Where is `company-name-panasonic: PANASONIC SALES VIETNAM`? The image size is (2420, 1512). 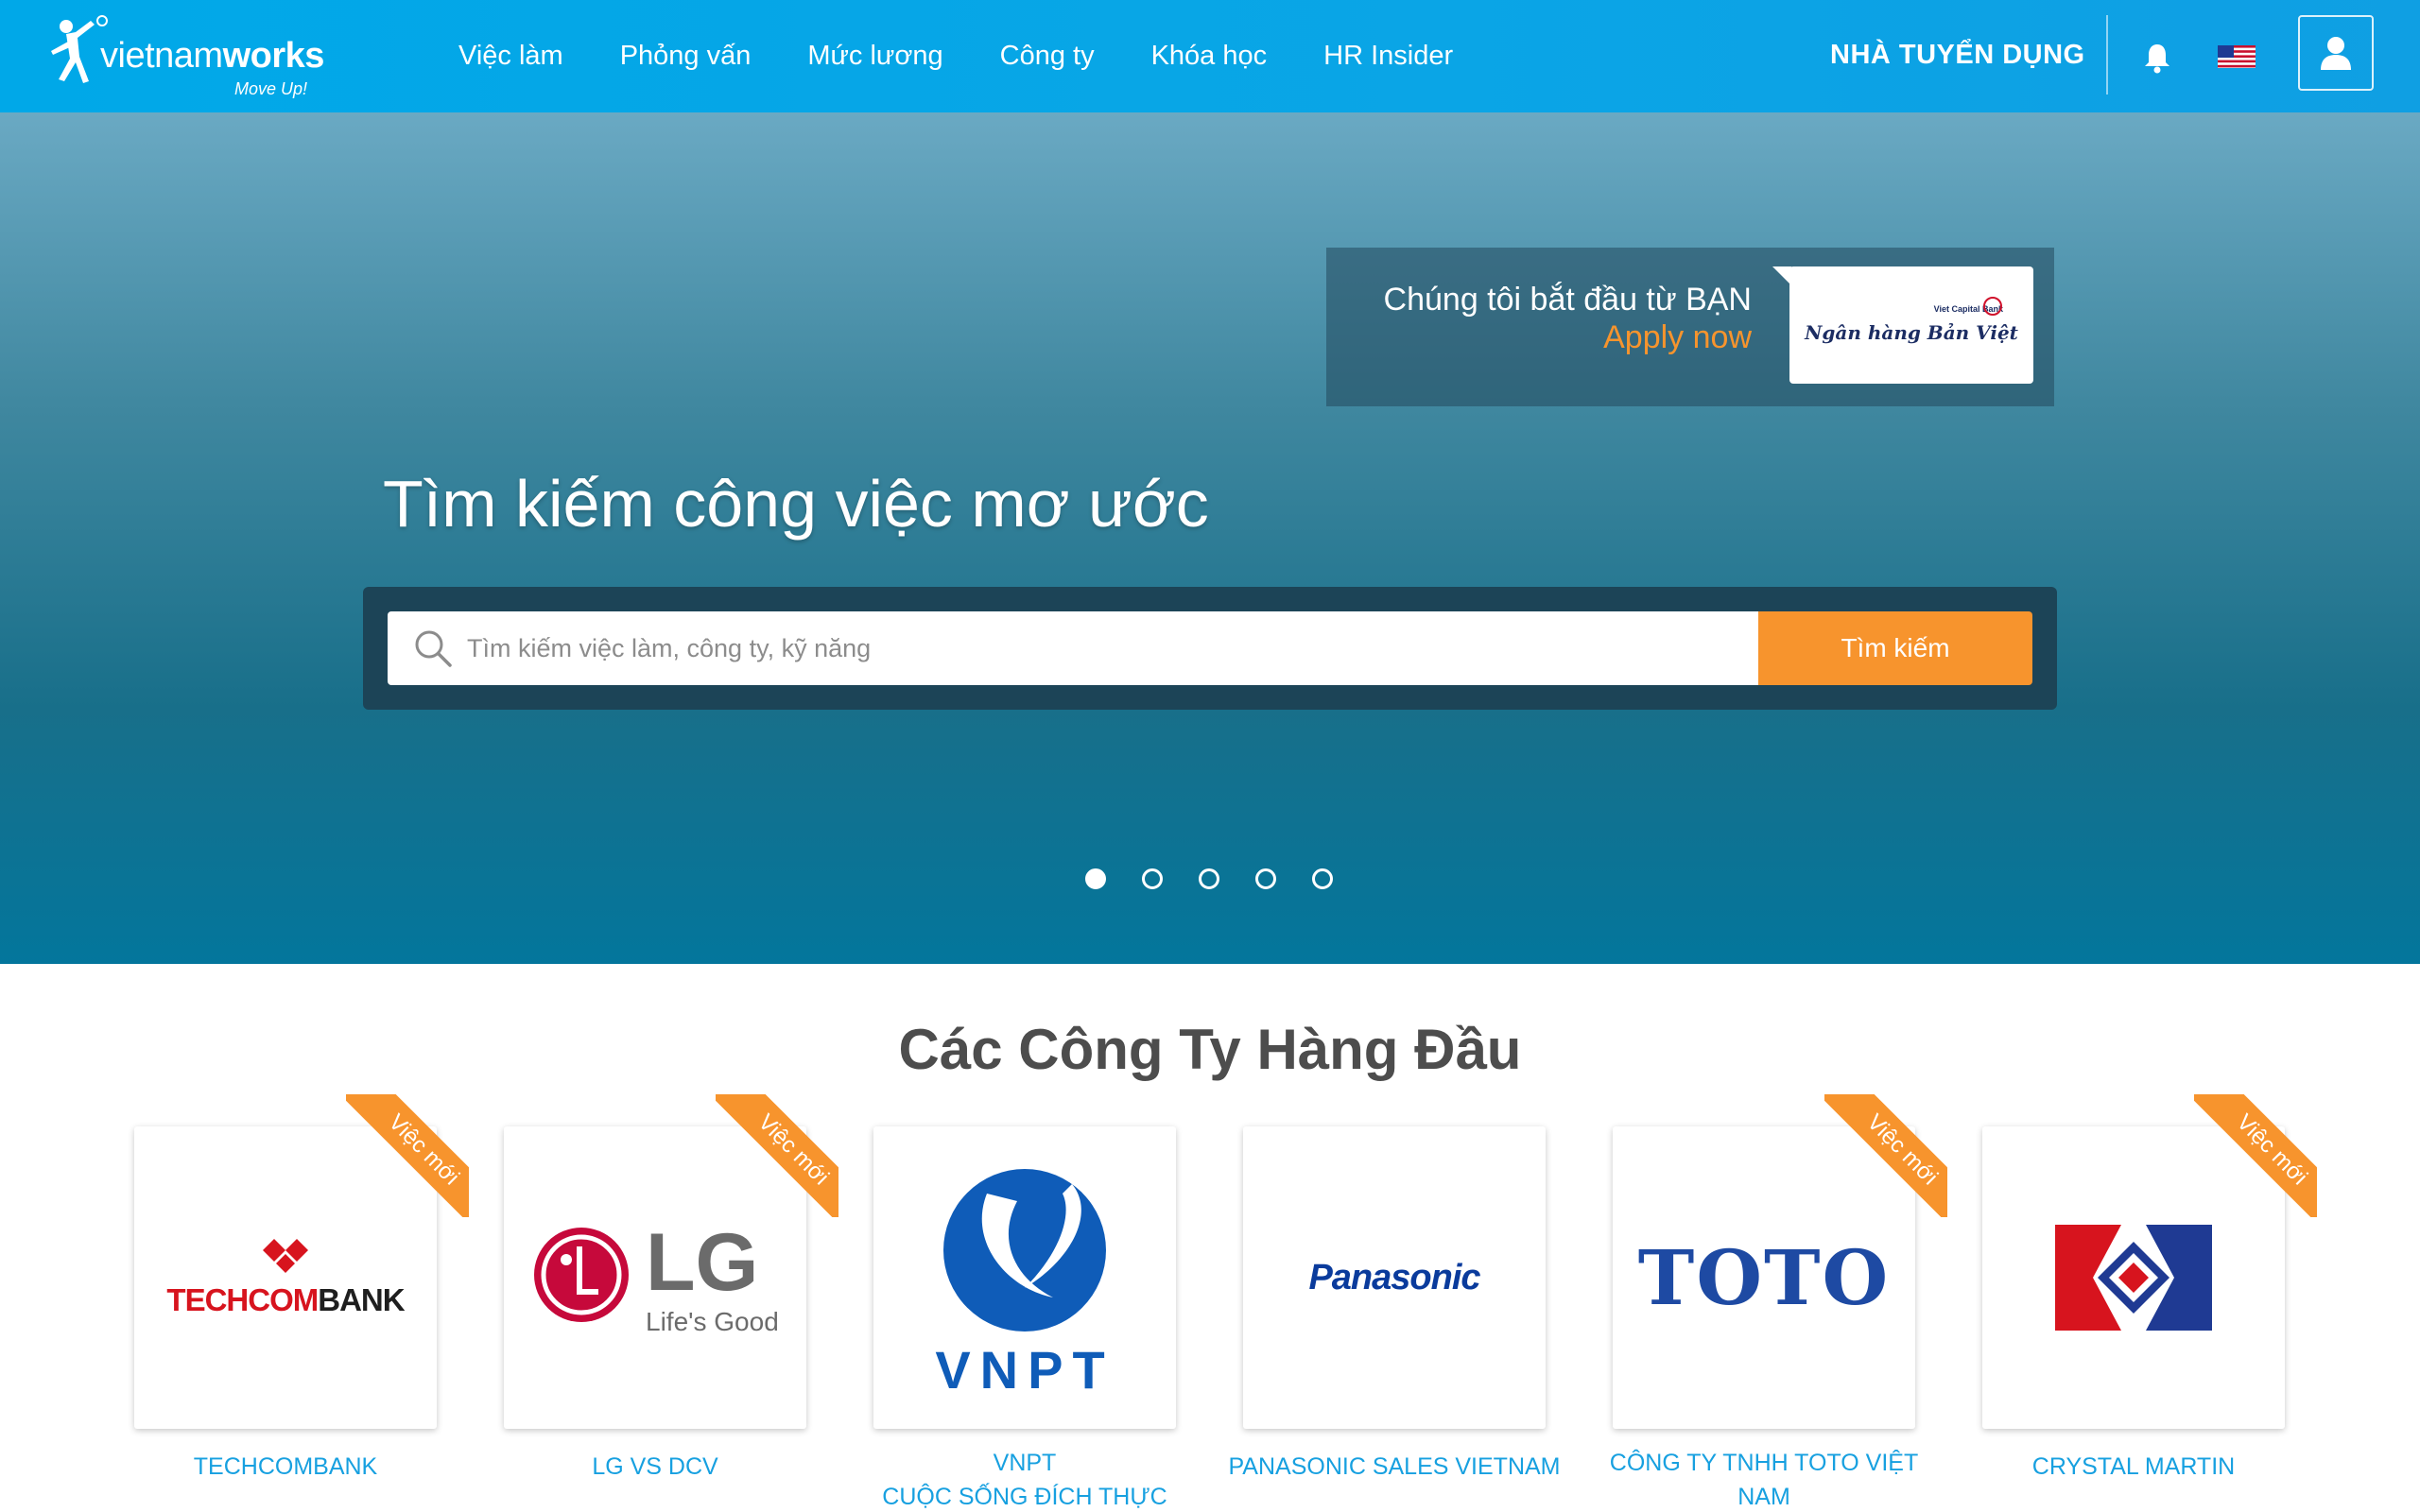
company-name-panasonic: PANASONIC SALES VIETNAM is located at coordinates (1394, 1467).